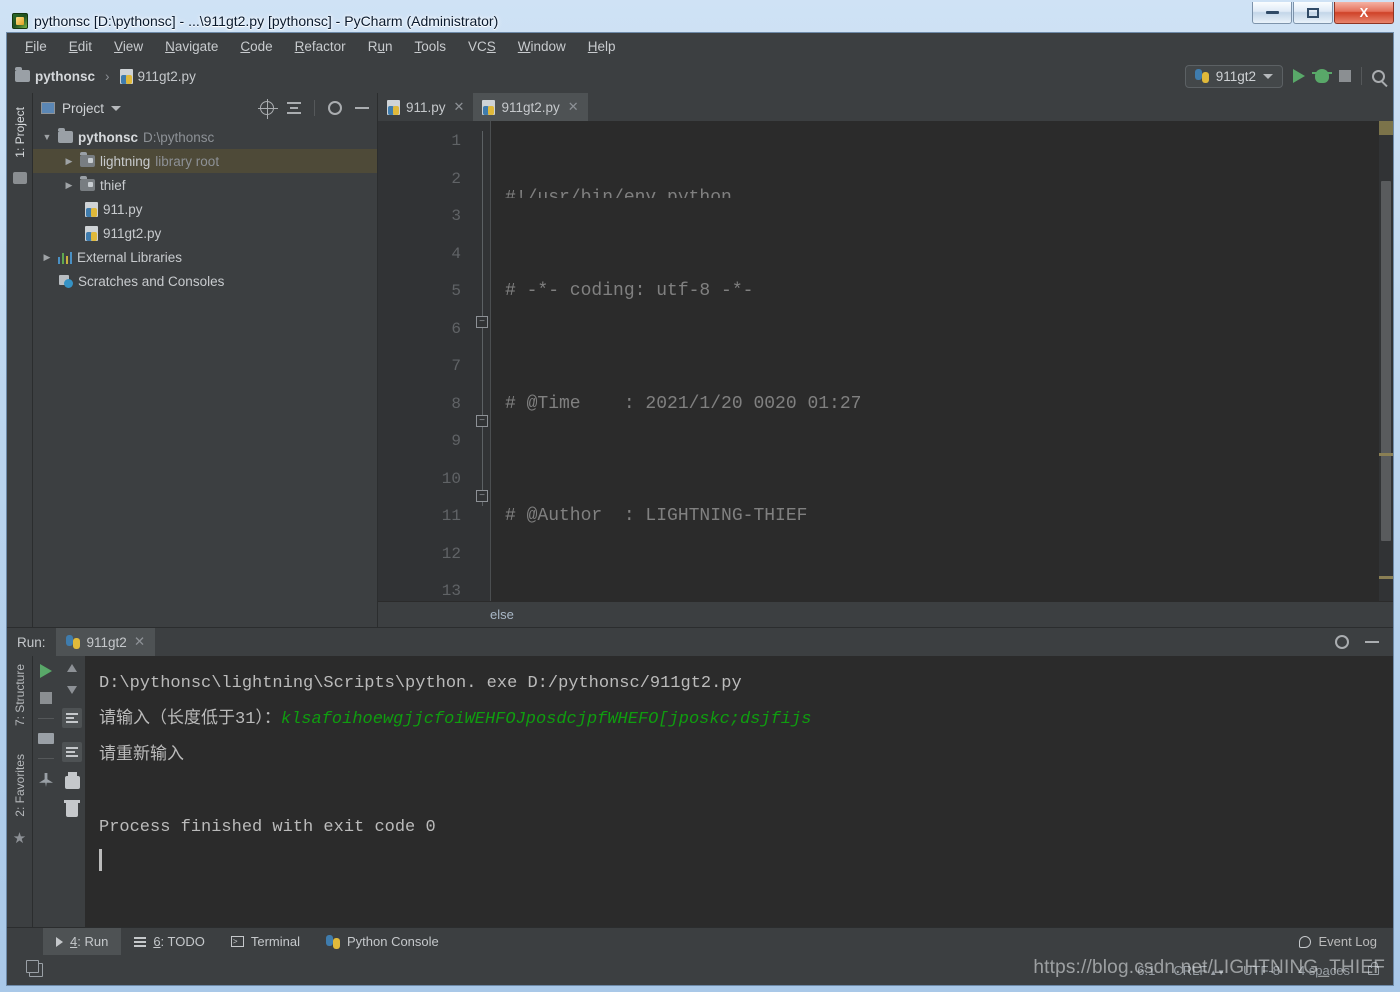 The height and width of the screenshot is (992, 1400). What do you see at coordinates (542, 46) in the screenshot?
I see `menu-window: Window` at bounding box center [542, 46].